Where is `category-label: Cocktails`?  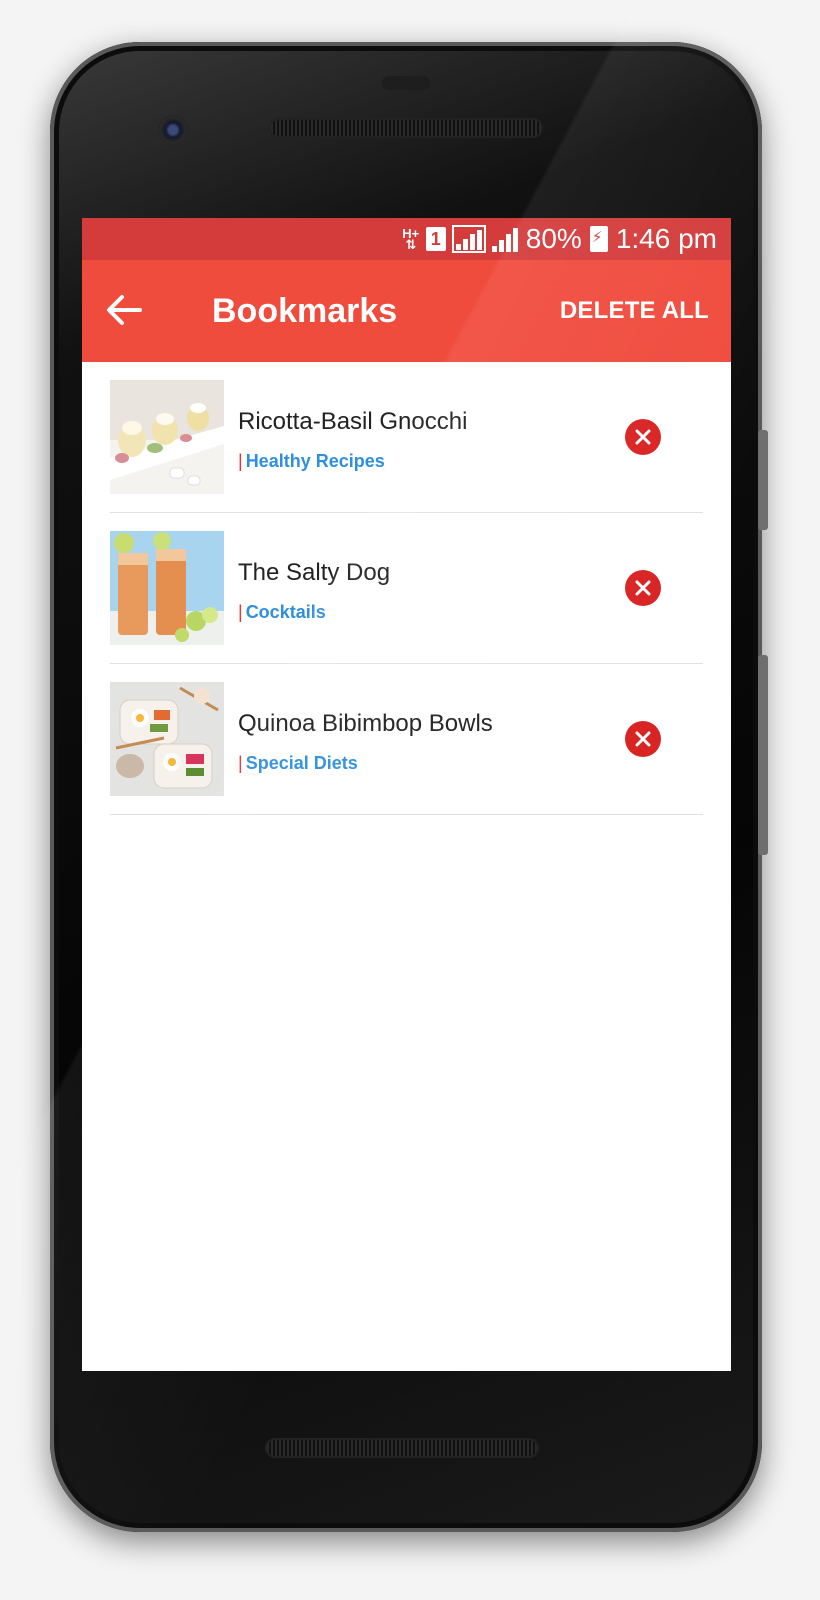
category-label: Cocktails is located at coordinates (285, 612).